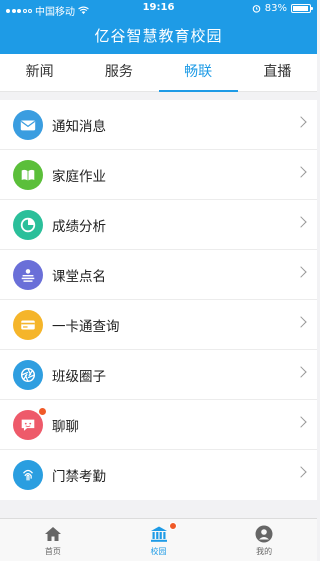  Describe the element at coordinates (158, 275) in the screenshot. I see `menu-item-roll-call: 课堂点名` at that location.